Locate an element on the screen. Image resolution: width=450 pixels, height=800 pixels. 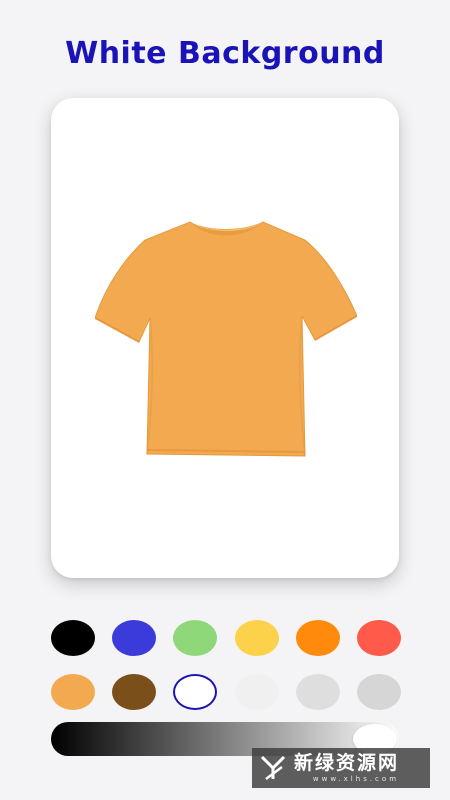
watermark-url: www.xlhs.com is located at coordinates (356, 778).